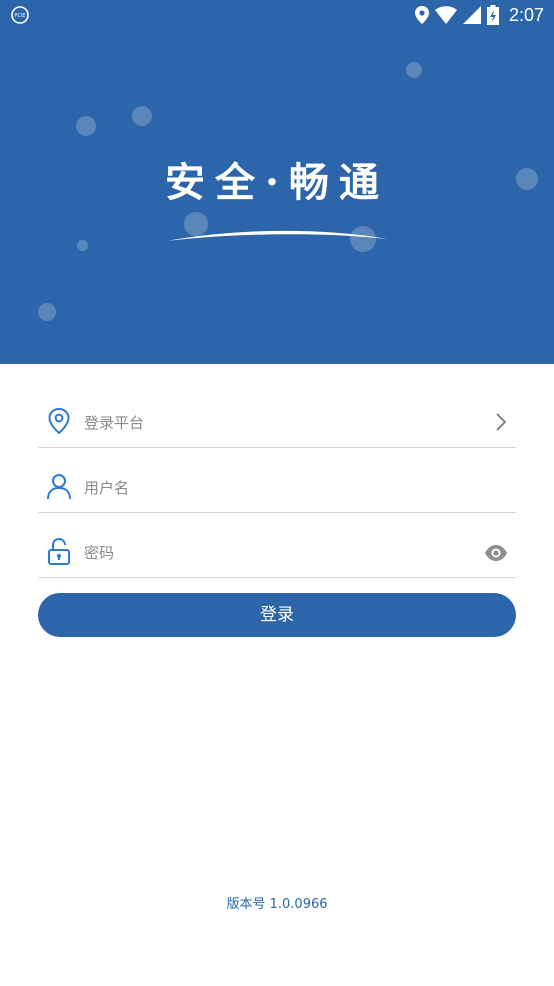 Image resolution: width=554 pixels, height=986 pixels. What do you see at coordinates (114, 423) in the screenshot?
I see `platform-placeholder: 登录平台` at bounding box center [114, 423].